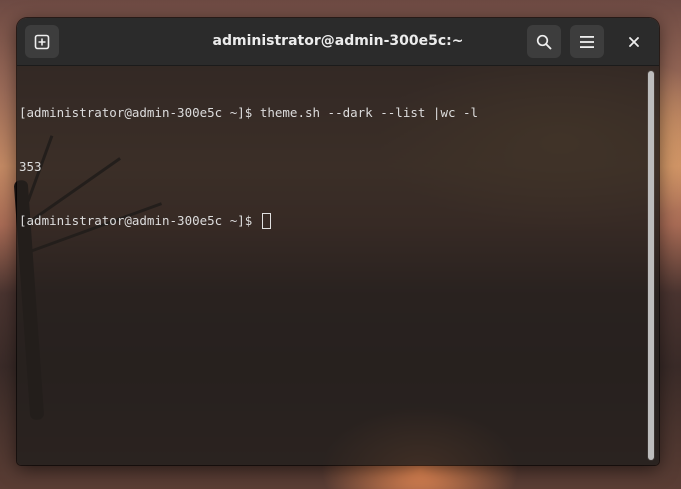 The width and height of the screenshot is (681, 489). What do you see at coordinates (266, 221) in the screenshot?
I see `text-cursor` at bounding box center [266, 221].